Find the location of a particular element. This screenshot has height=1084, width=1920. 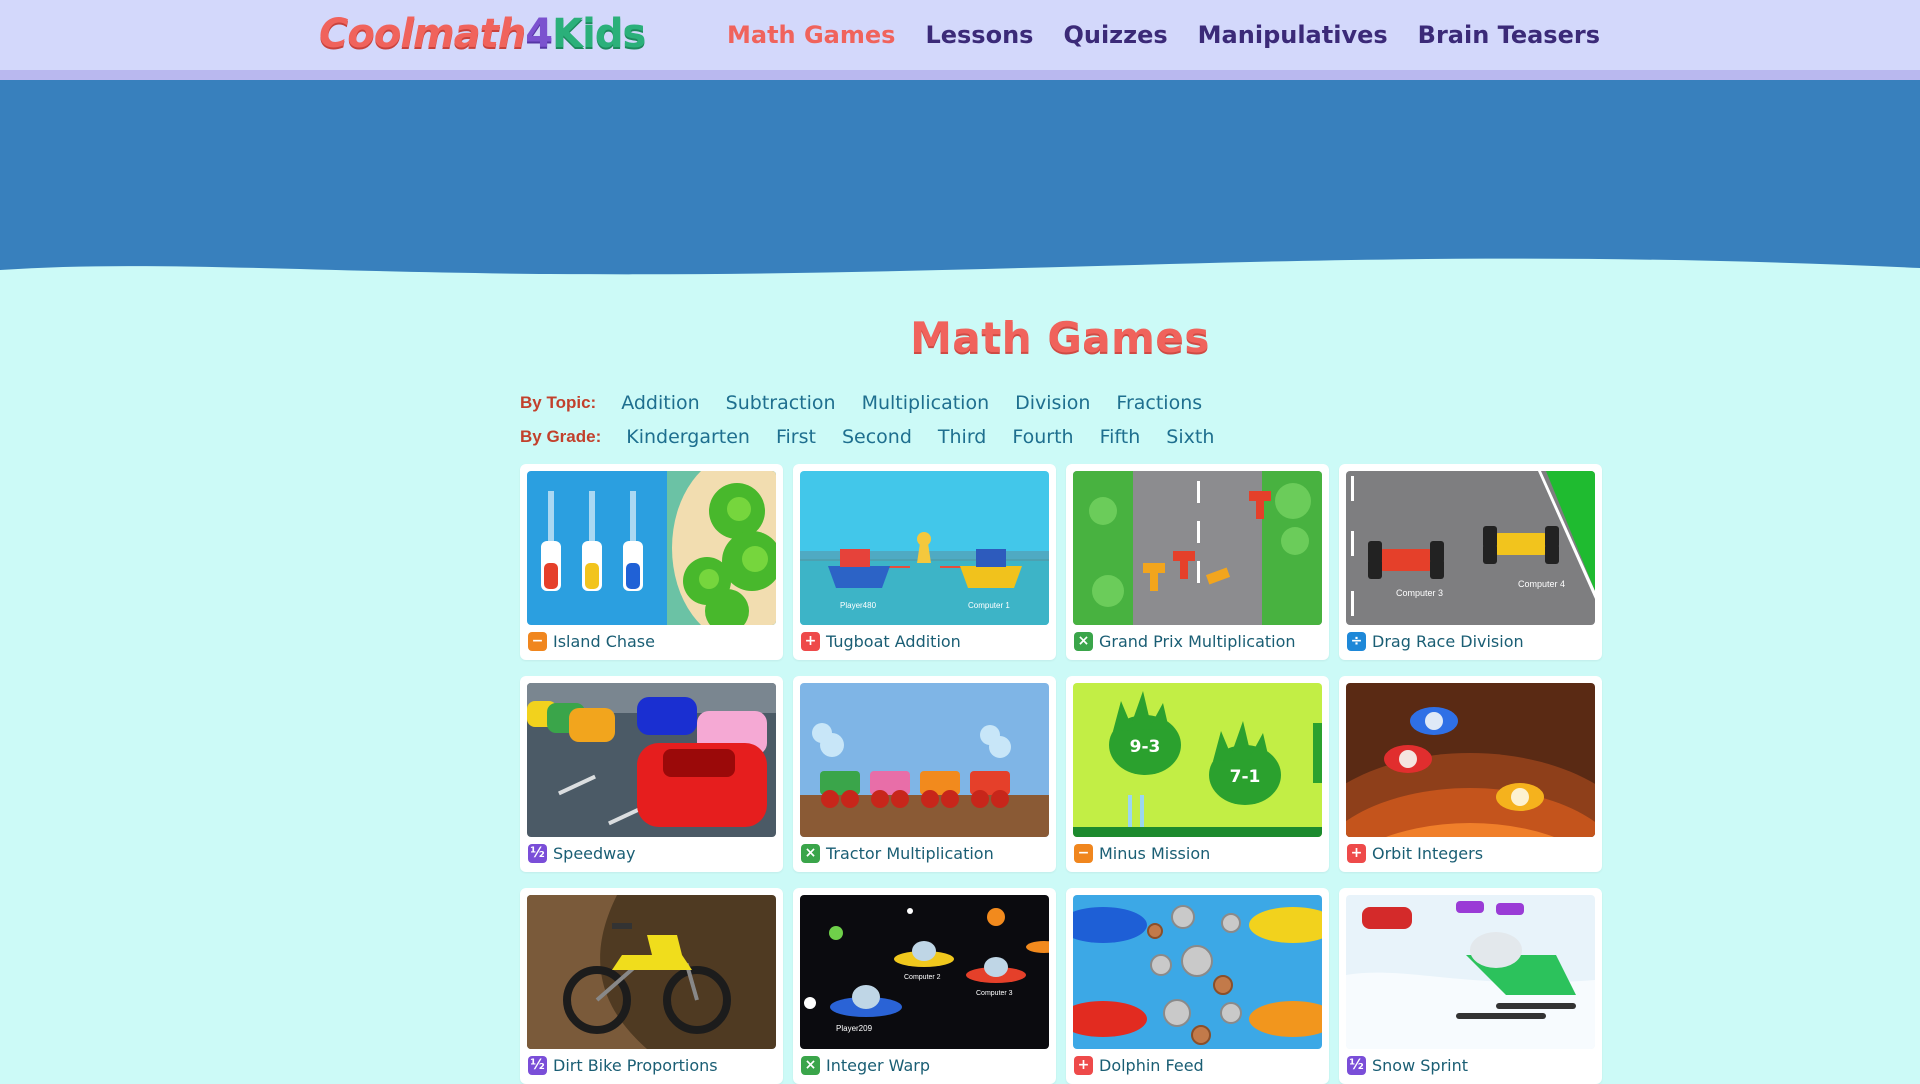

game-thumbnail: Computer 2 Computer 3 Player209 is located at coordinates (924, 972).